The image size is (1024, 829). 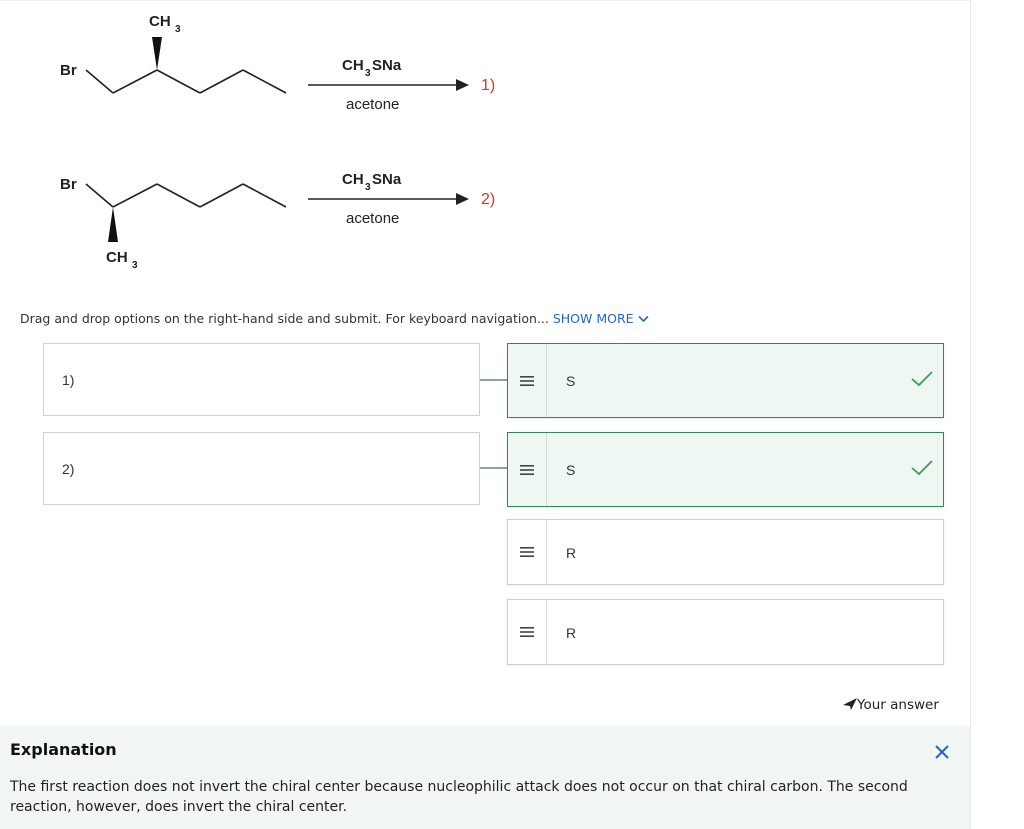 I want to click on drop-target-2: 2), so click(x=261, y=468).